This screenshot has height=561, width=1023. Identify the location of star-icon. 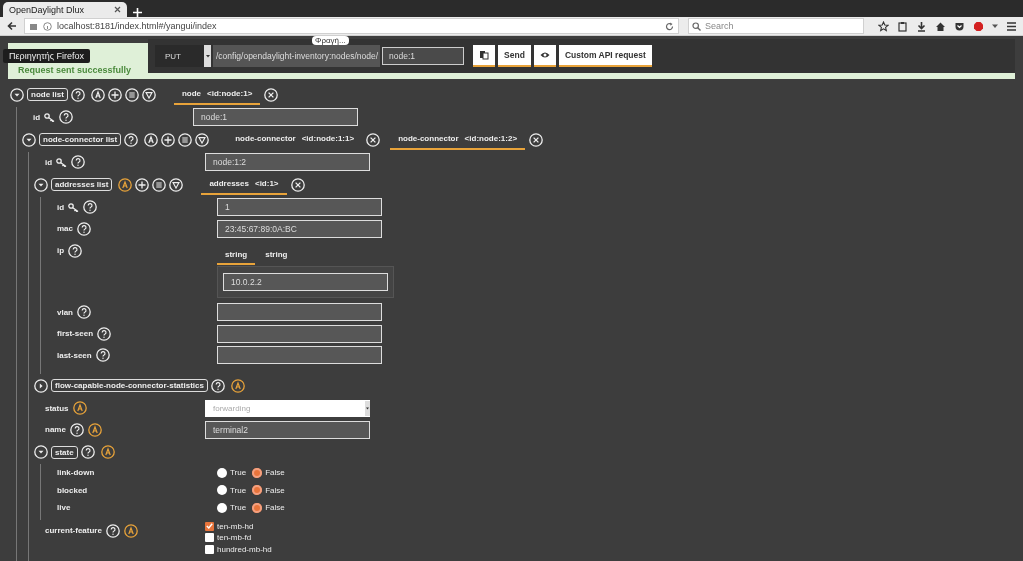
(883, 26).